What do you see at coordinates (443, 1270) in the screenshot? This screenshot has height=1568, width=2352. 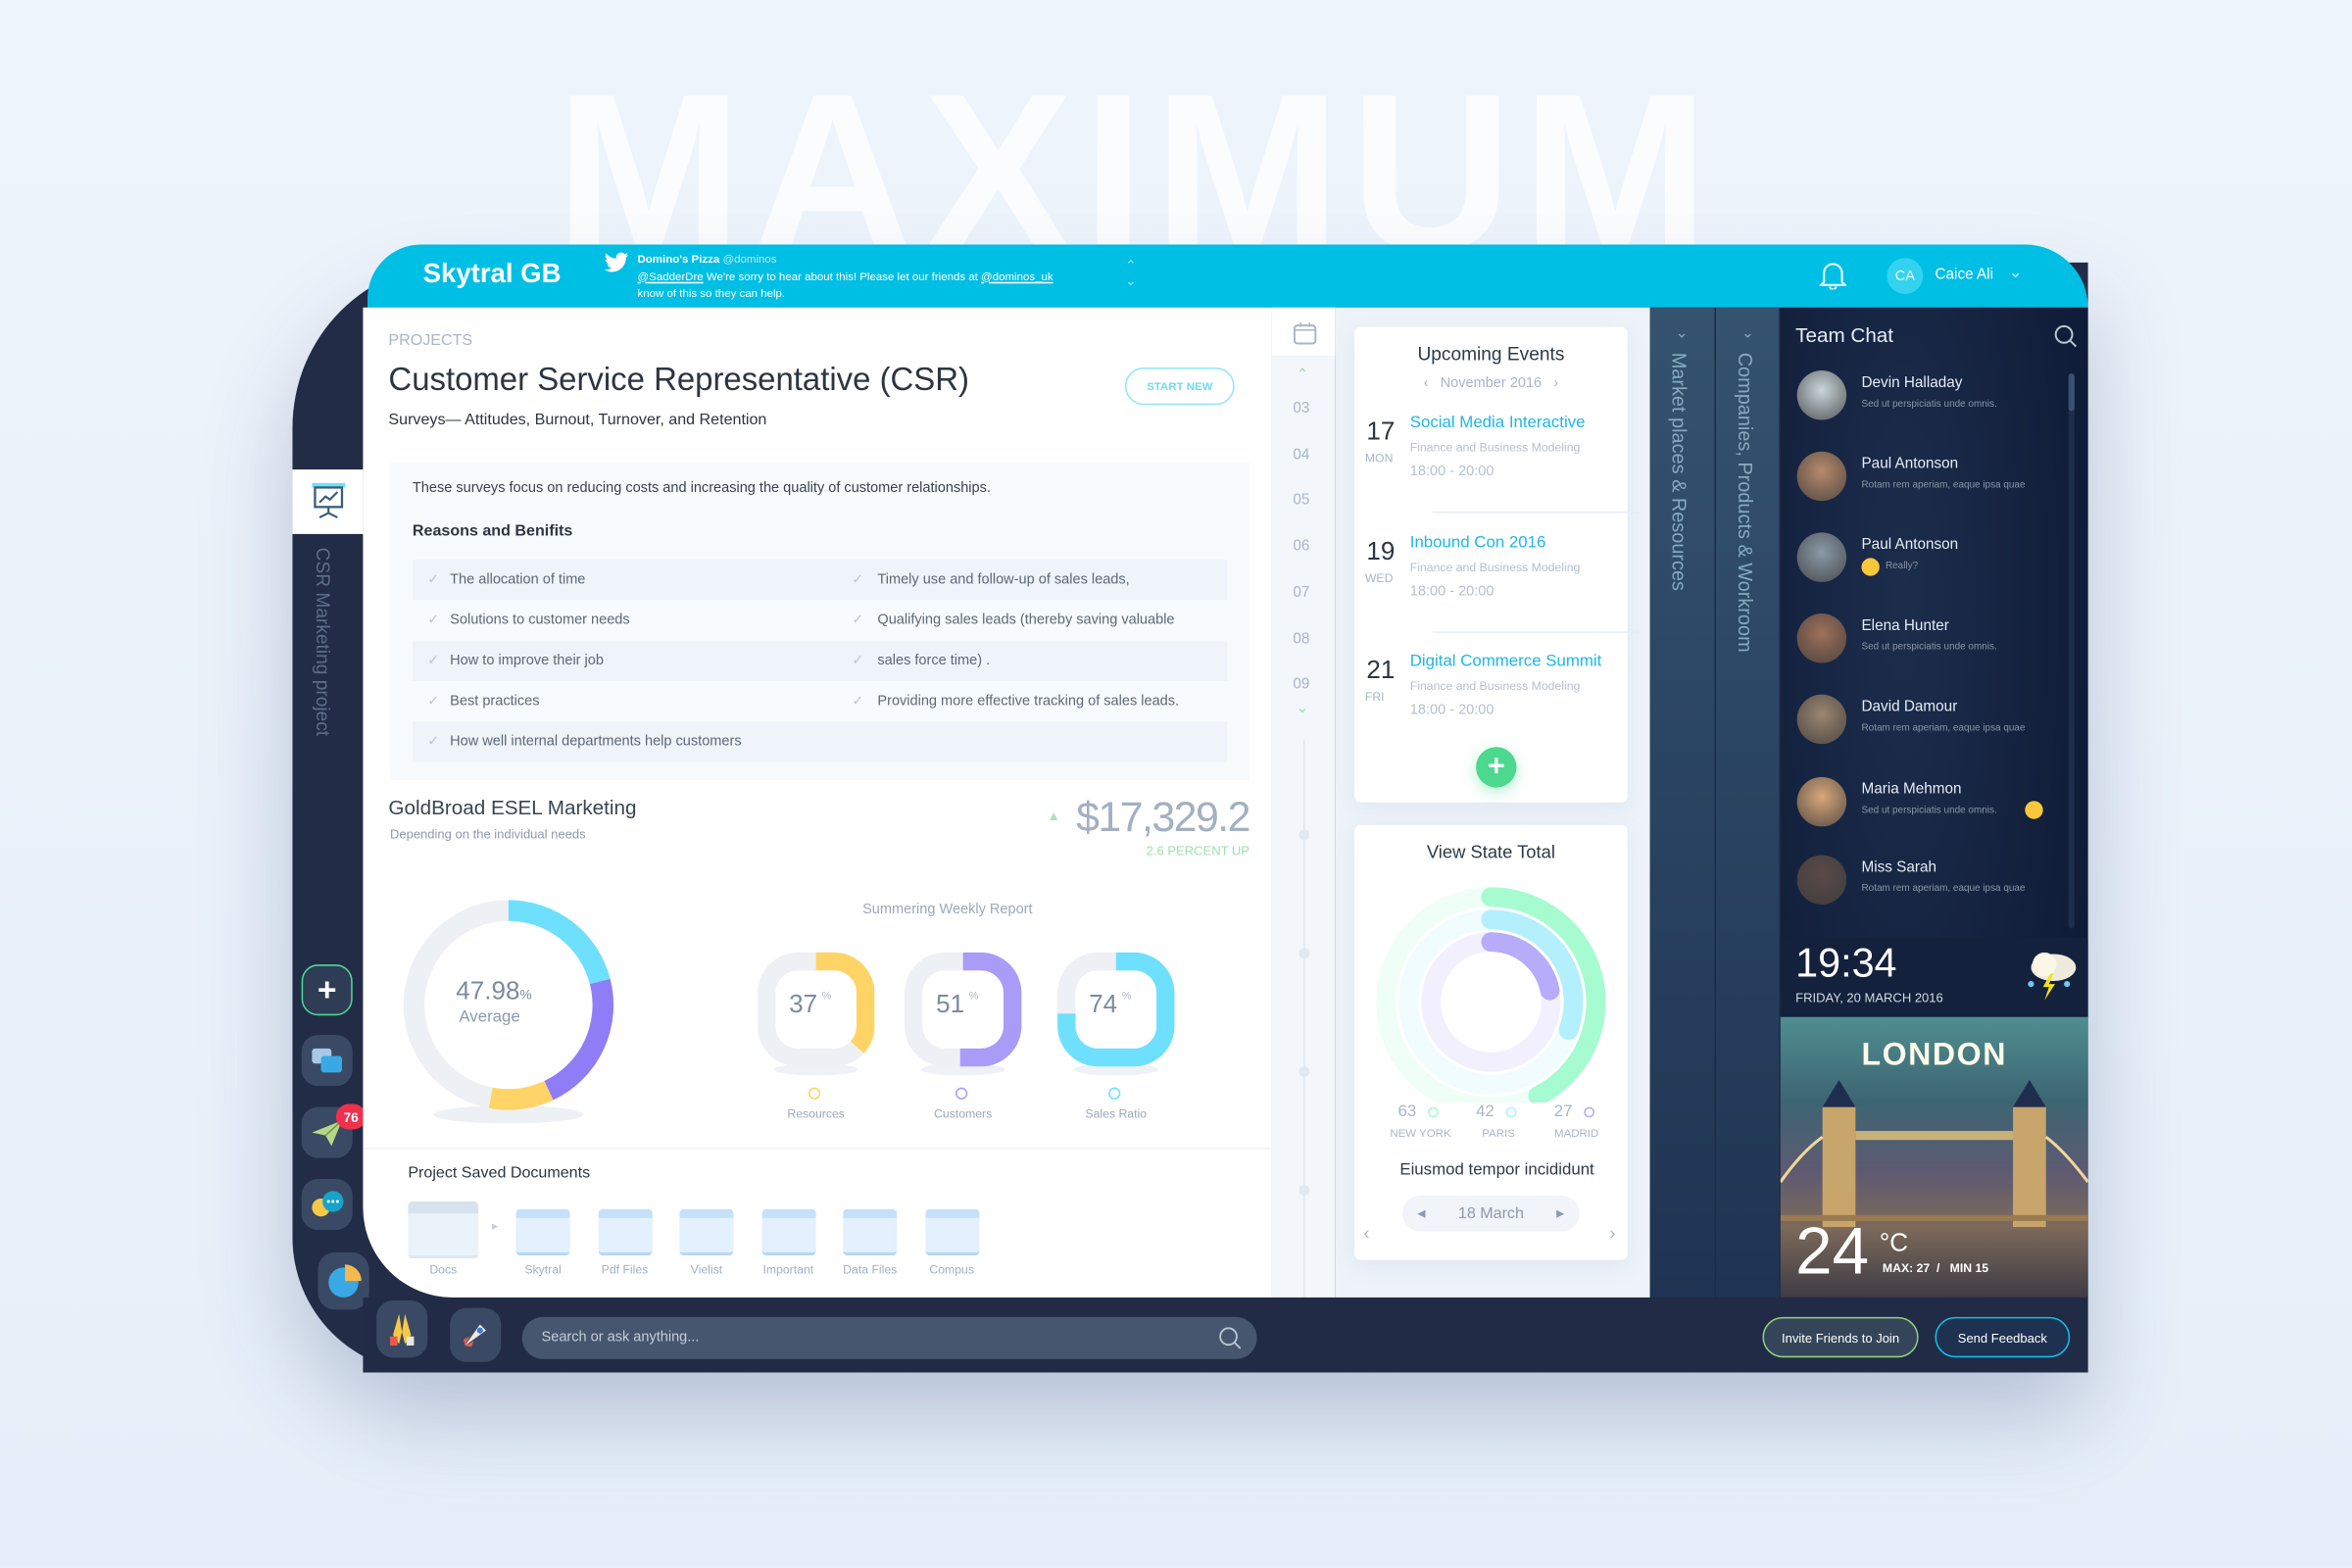 I see `folder-label: Docs` at bounding box center [443, 1270].